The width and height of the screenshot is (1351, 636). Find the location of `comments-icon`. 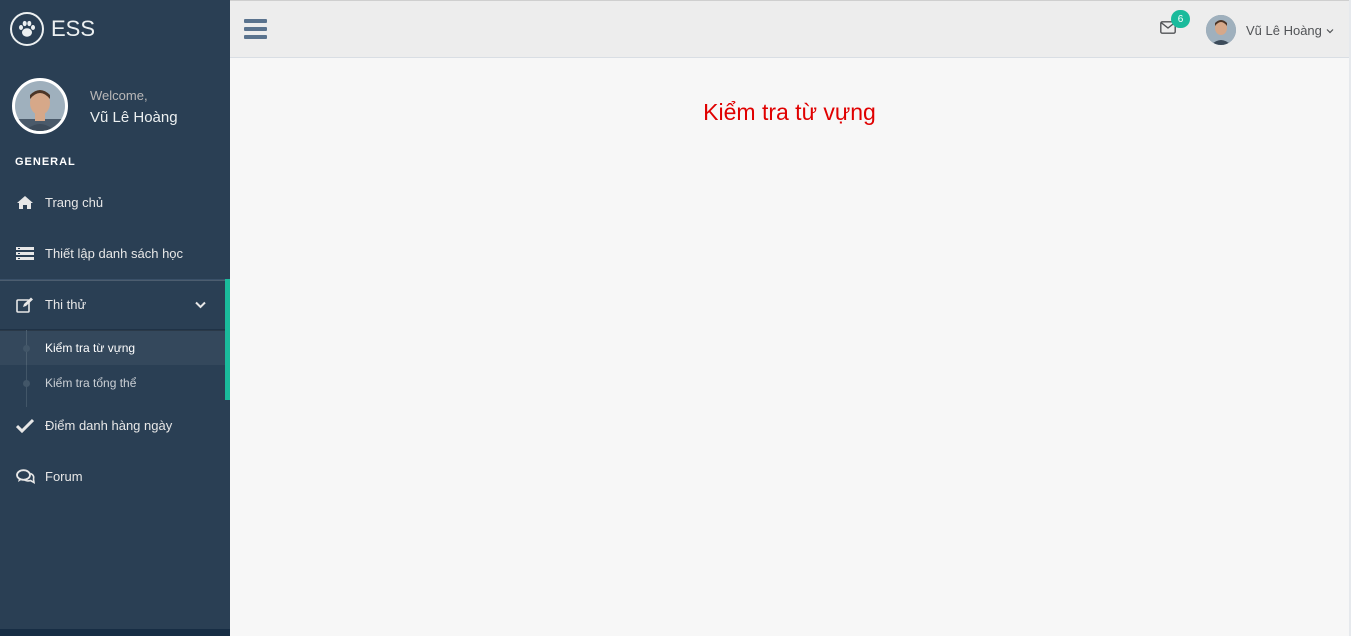

comments-icon is located at coordinates (25, 477).